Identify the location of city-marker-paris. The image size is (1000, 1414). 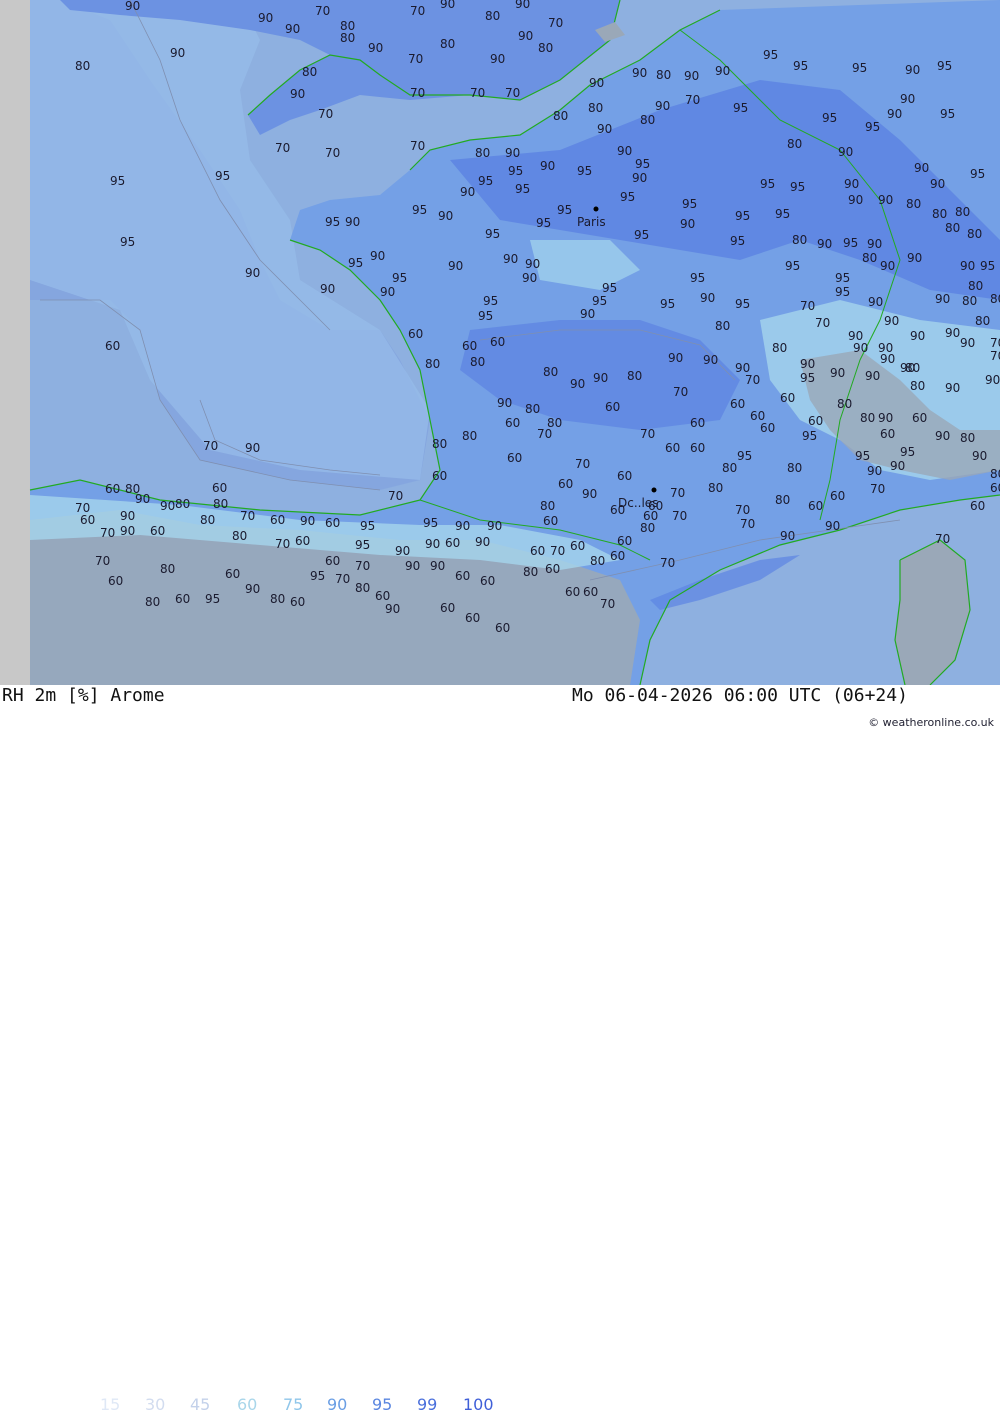
(596, 209).